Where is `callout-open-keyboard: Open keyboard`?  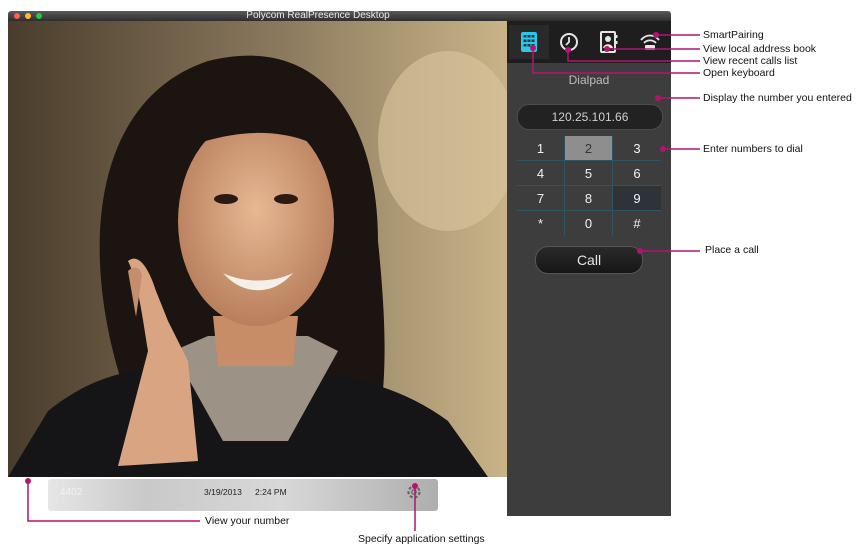
callout-open-keyboard: Open keyboard is located at coordinates (739, 73).